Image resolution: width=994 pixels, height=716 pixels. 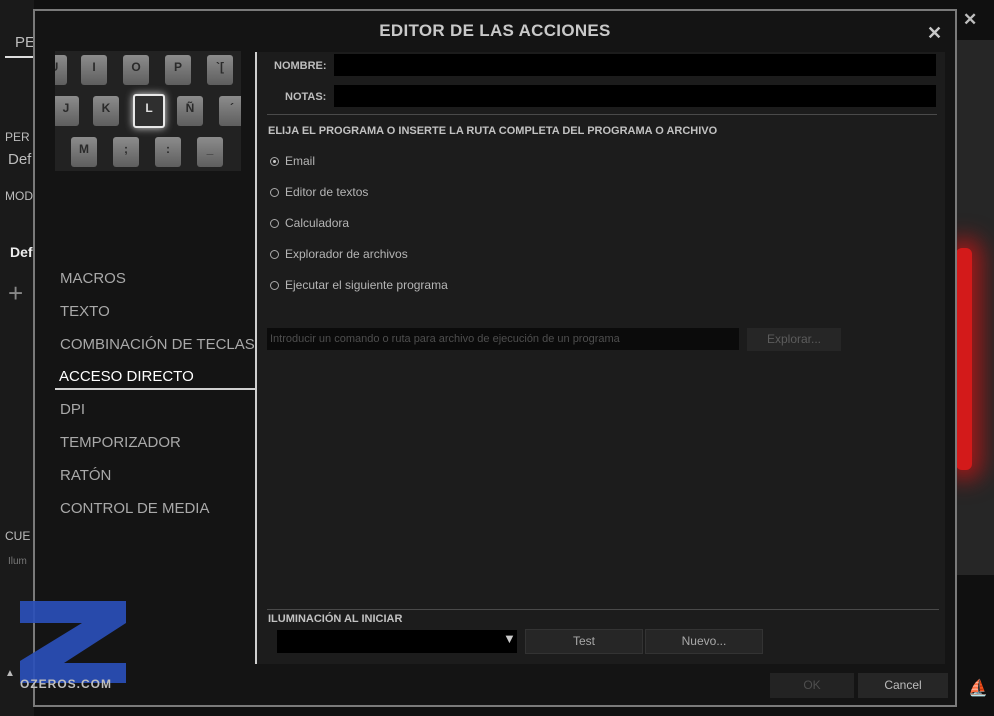 What do you see at coordinates (397, 641) in the screenshot?
I see `illumination-select` at bounding box center [397, 641].